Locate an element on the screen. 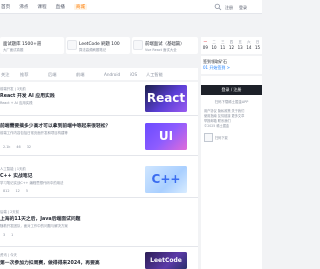 The width and height of the screenshot is (320, 269). article-meta: 资讯 | 今天 is located at coordinates (8, 255).